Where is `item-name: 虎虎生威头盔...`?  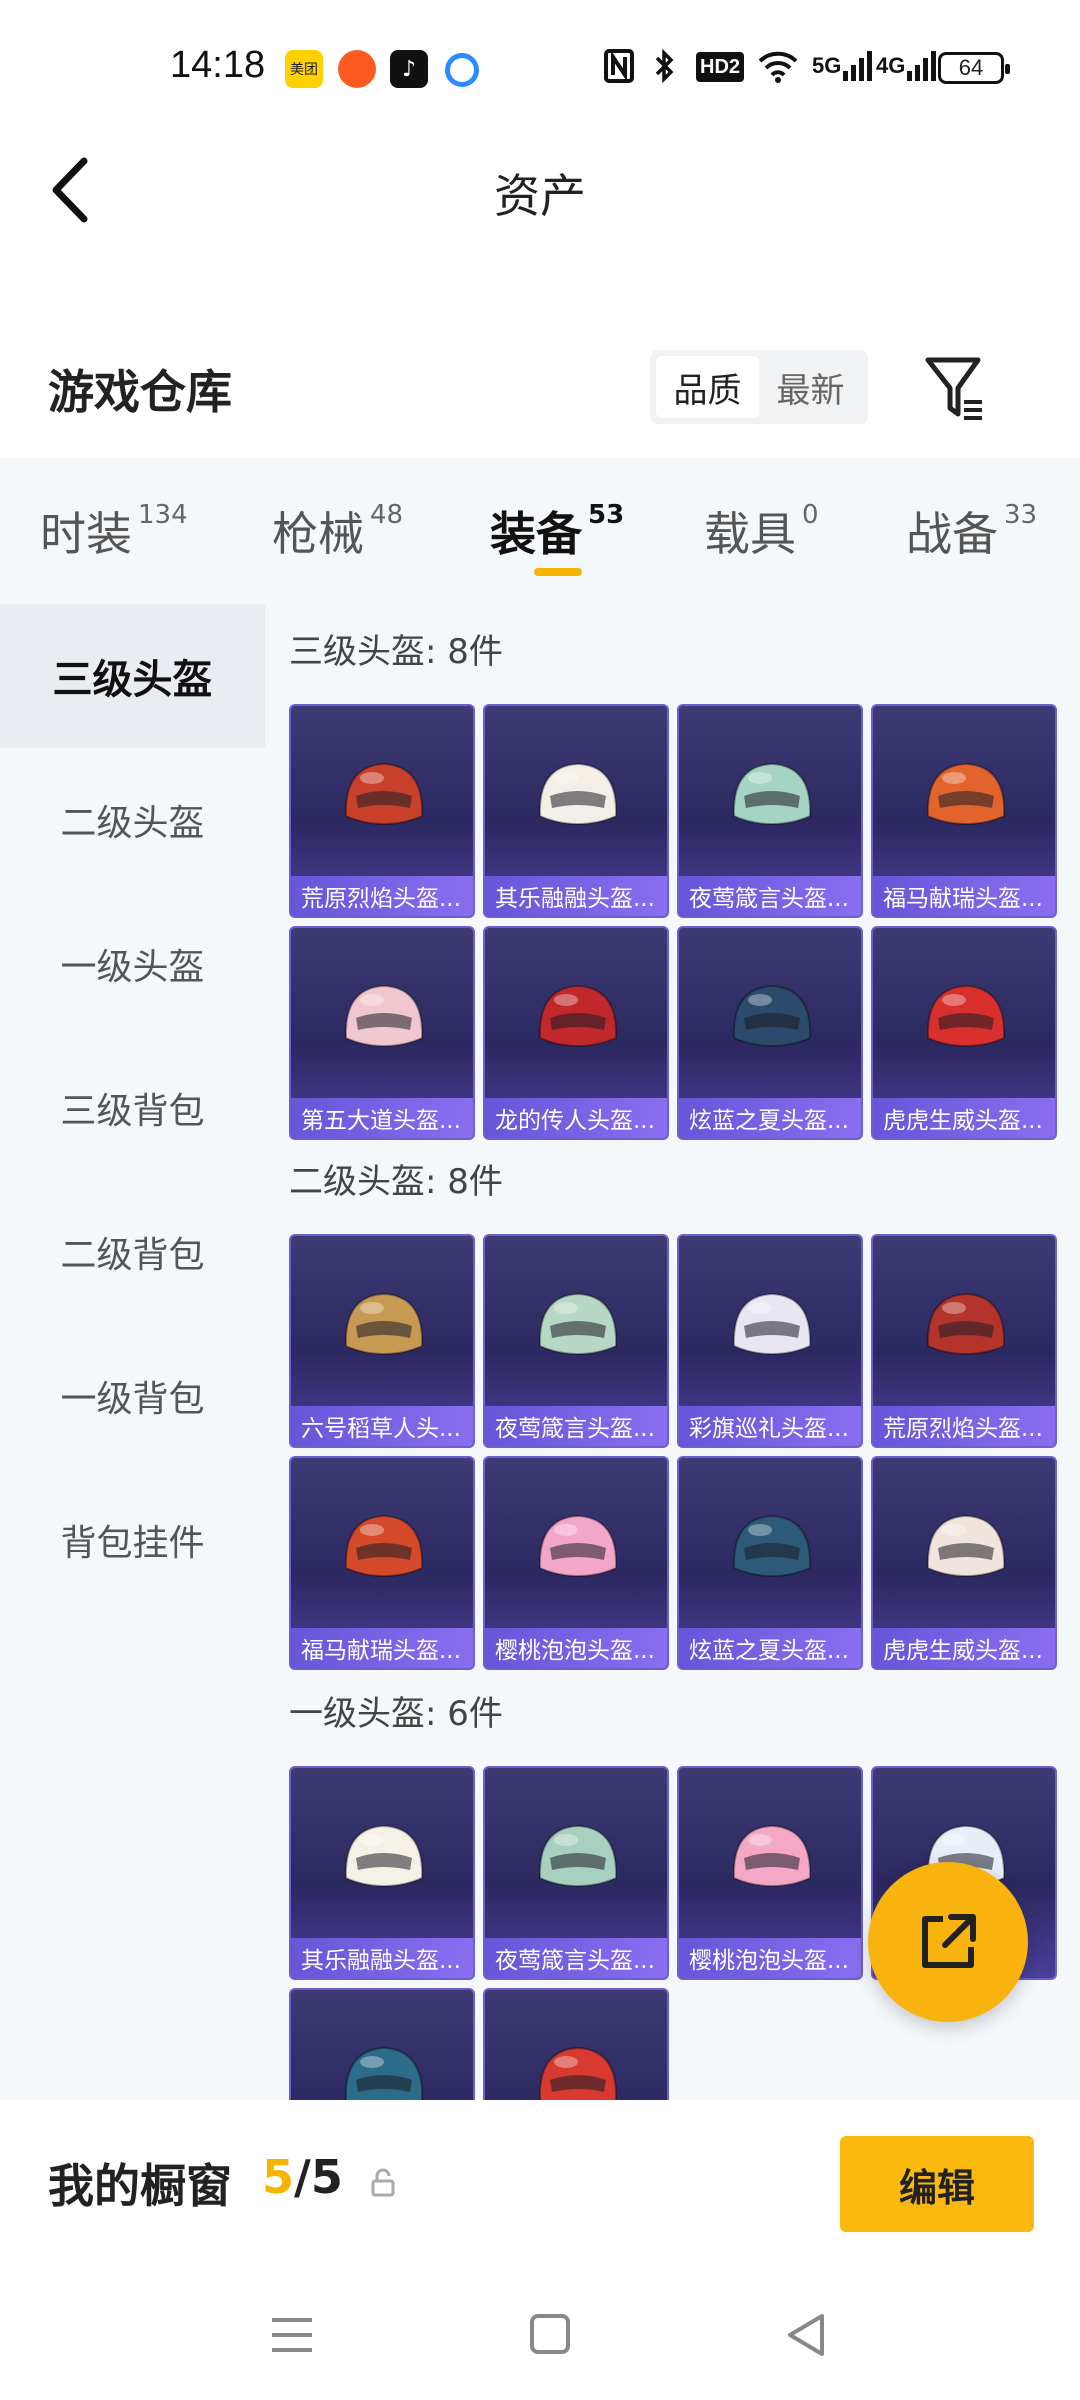
item-name: 虎虎生威头盔... is located at coordinates (964, 1648).